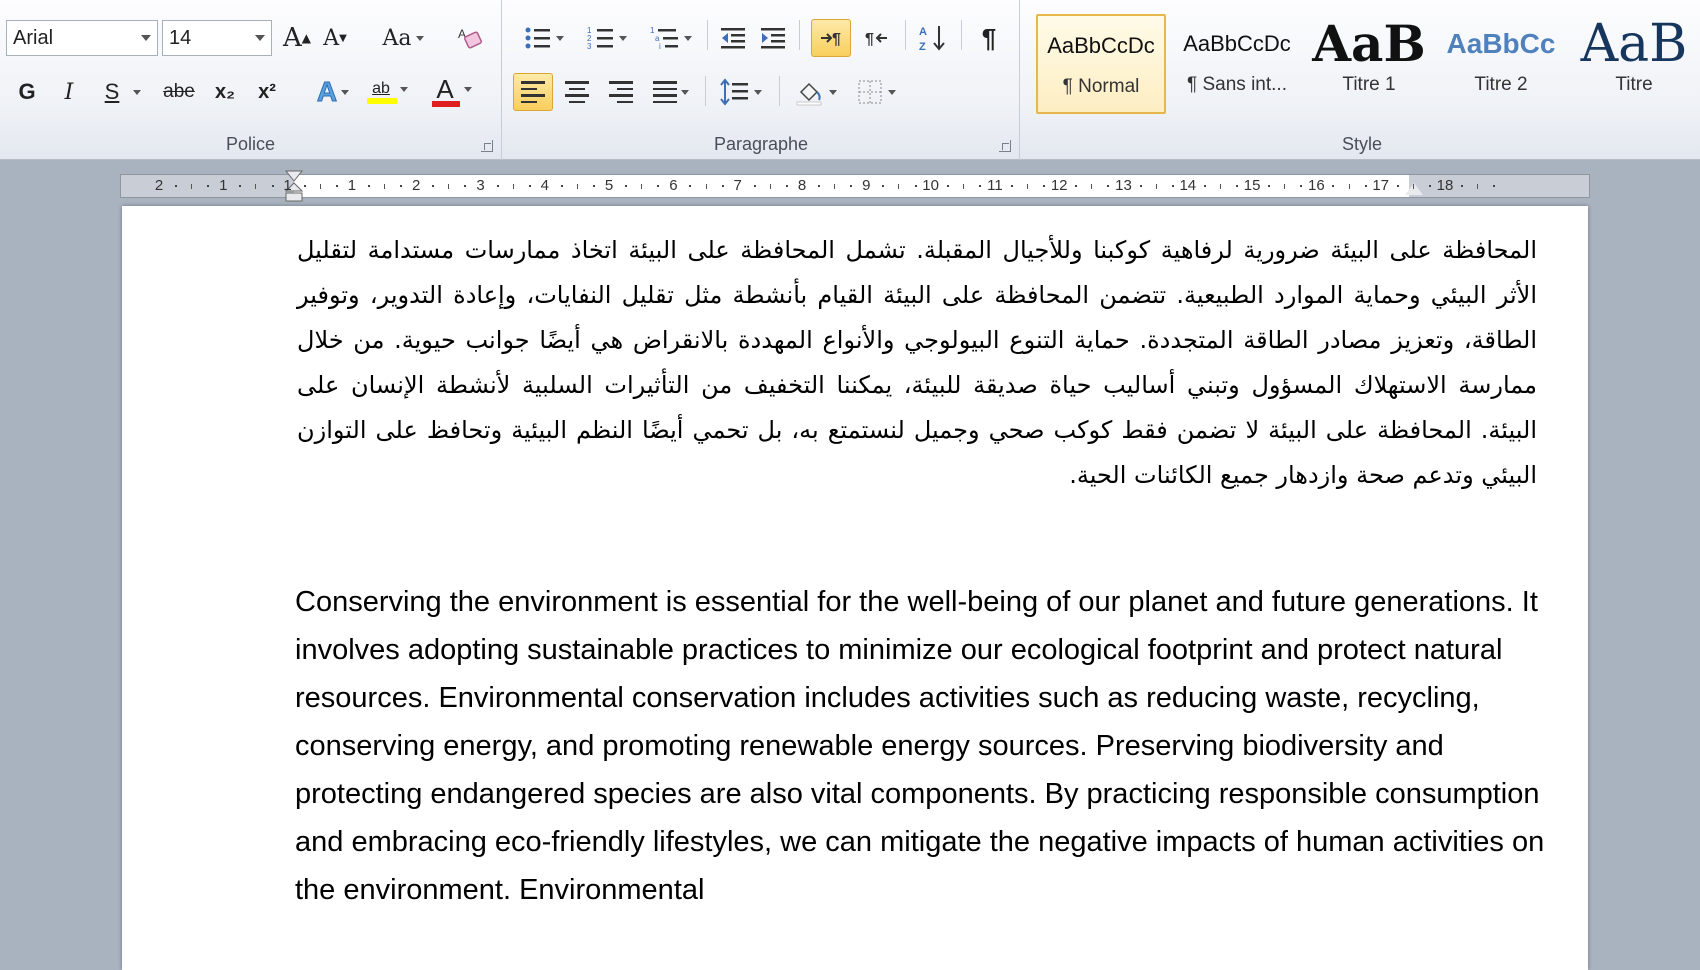 This screenshot has width=1700, height=970. I want to click on ruler-number: 15, so click(1252, 185).